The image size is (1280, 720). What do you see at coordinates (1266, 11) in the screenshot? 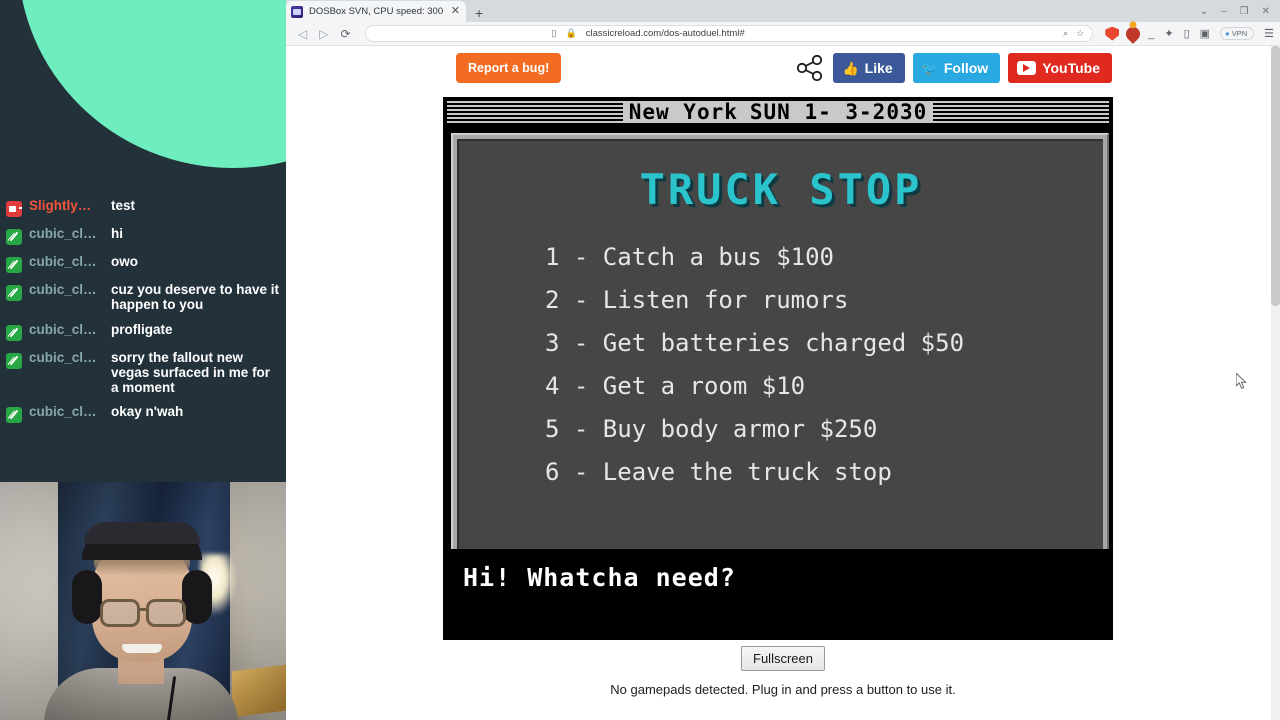
I see `close-window-icon: ✕` at bounding box center [1266, 11].